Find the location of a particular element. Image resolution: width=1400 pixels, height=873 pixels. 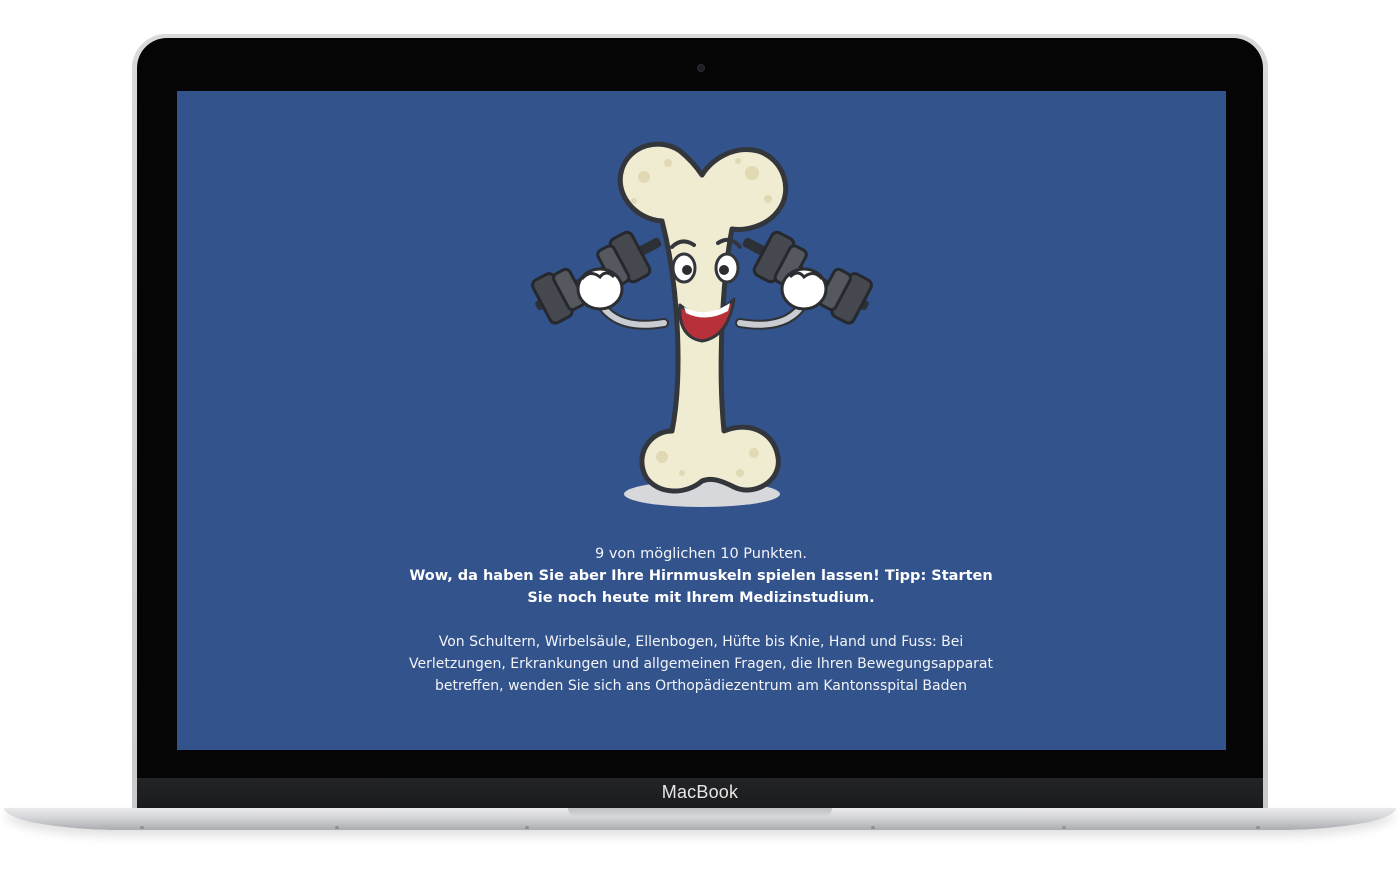

laptop-notch is located at coordinates (700, 812).